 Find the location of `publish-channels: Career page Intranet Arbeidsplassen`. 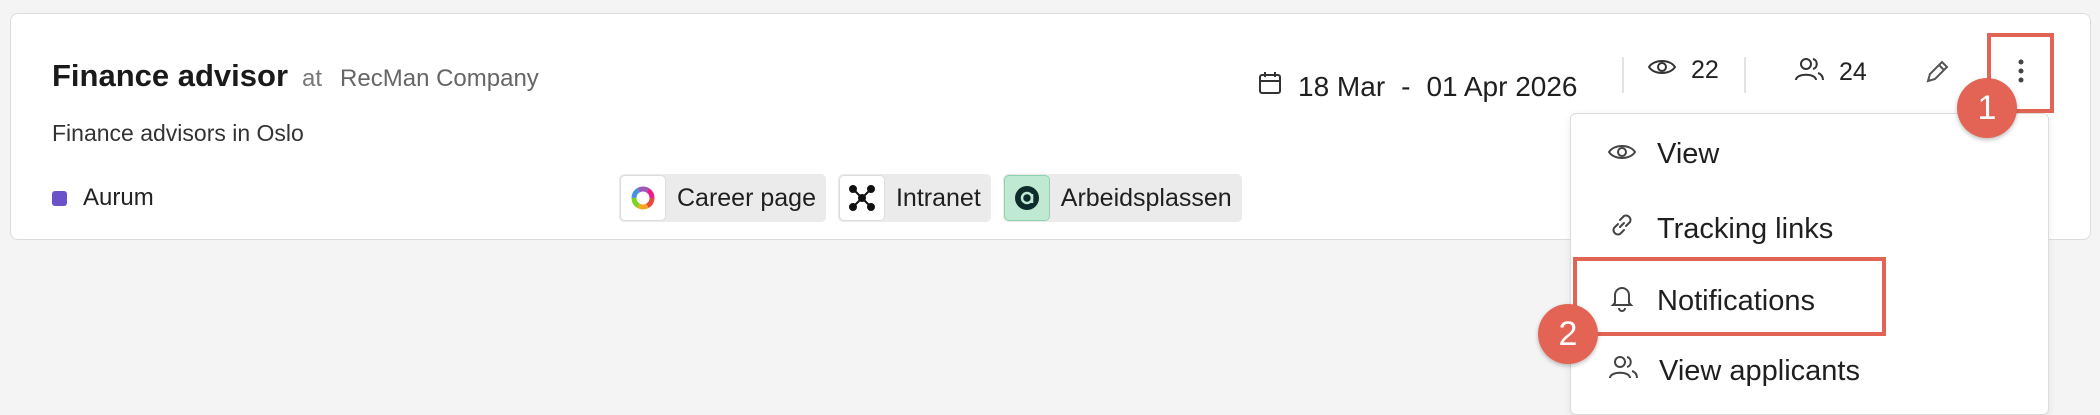

publish-channels: Career page Intranet Arbeidsplassen is located at coordinates (930, 198).